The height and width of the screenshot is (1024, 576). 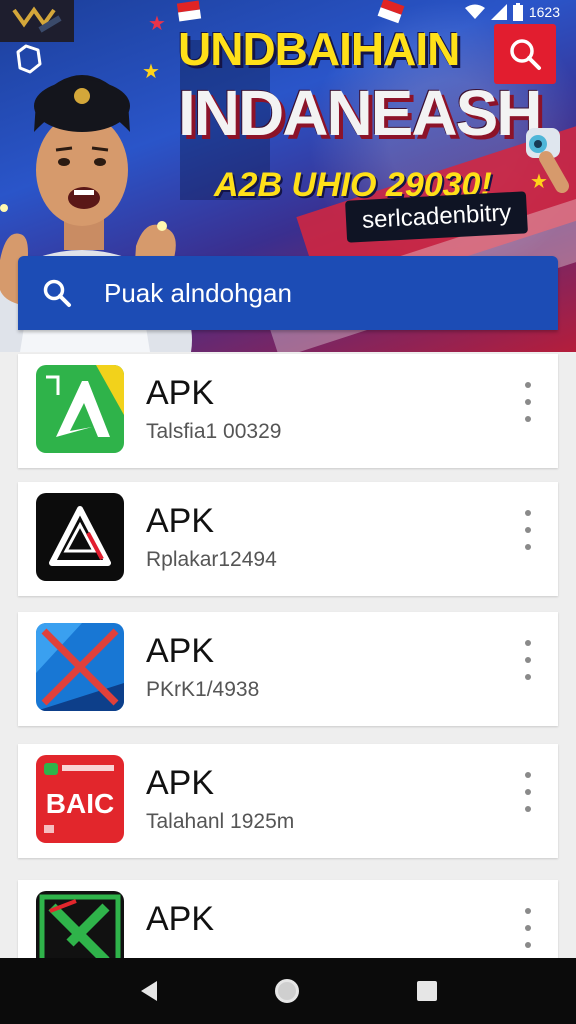 What do you see at coordinates (319, 49) in the screenshot?
I see `banner-headline-line1: UNDBAIHAIN` at bounding box center [319, 49].